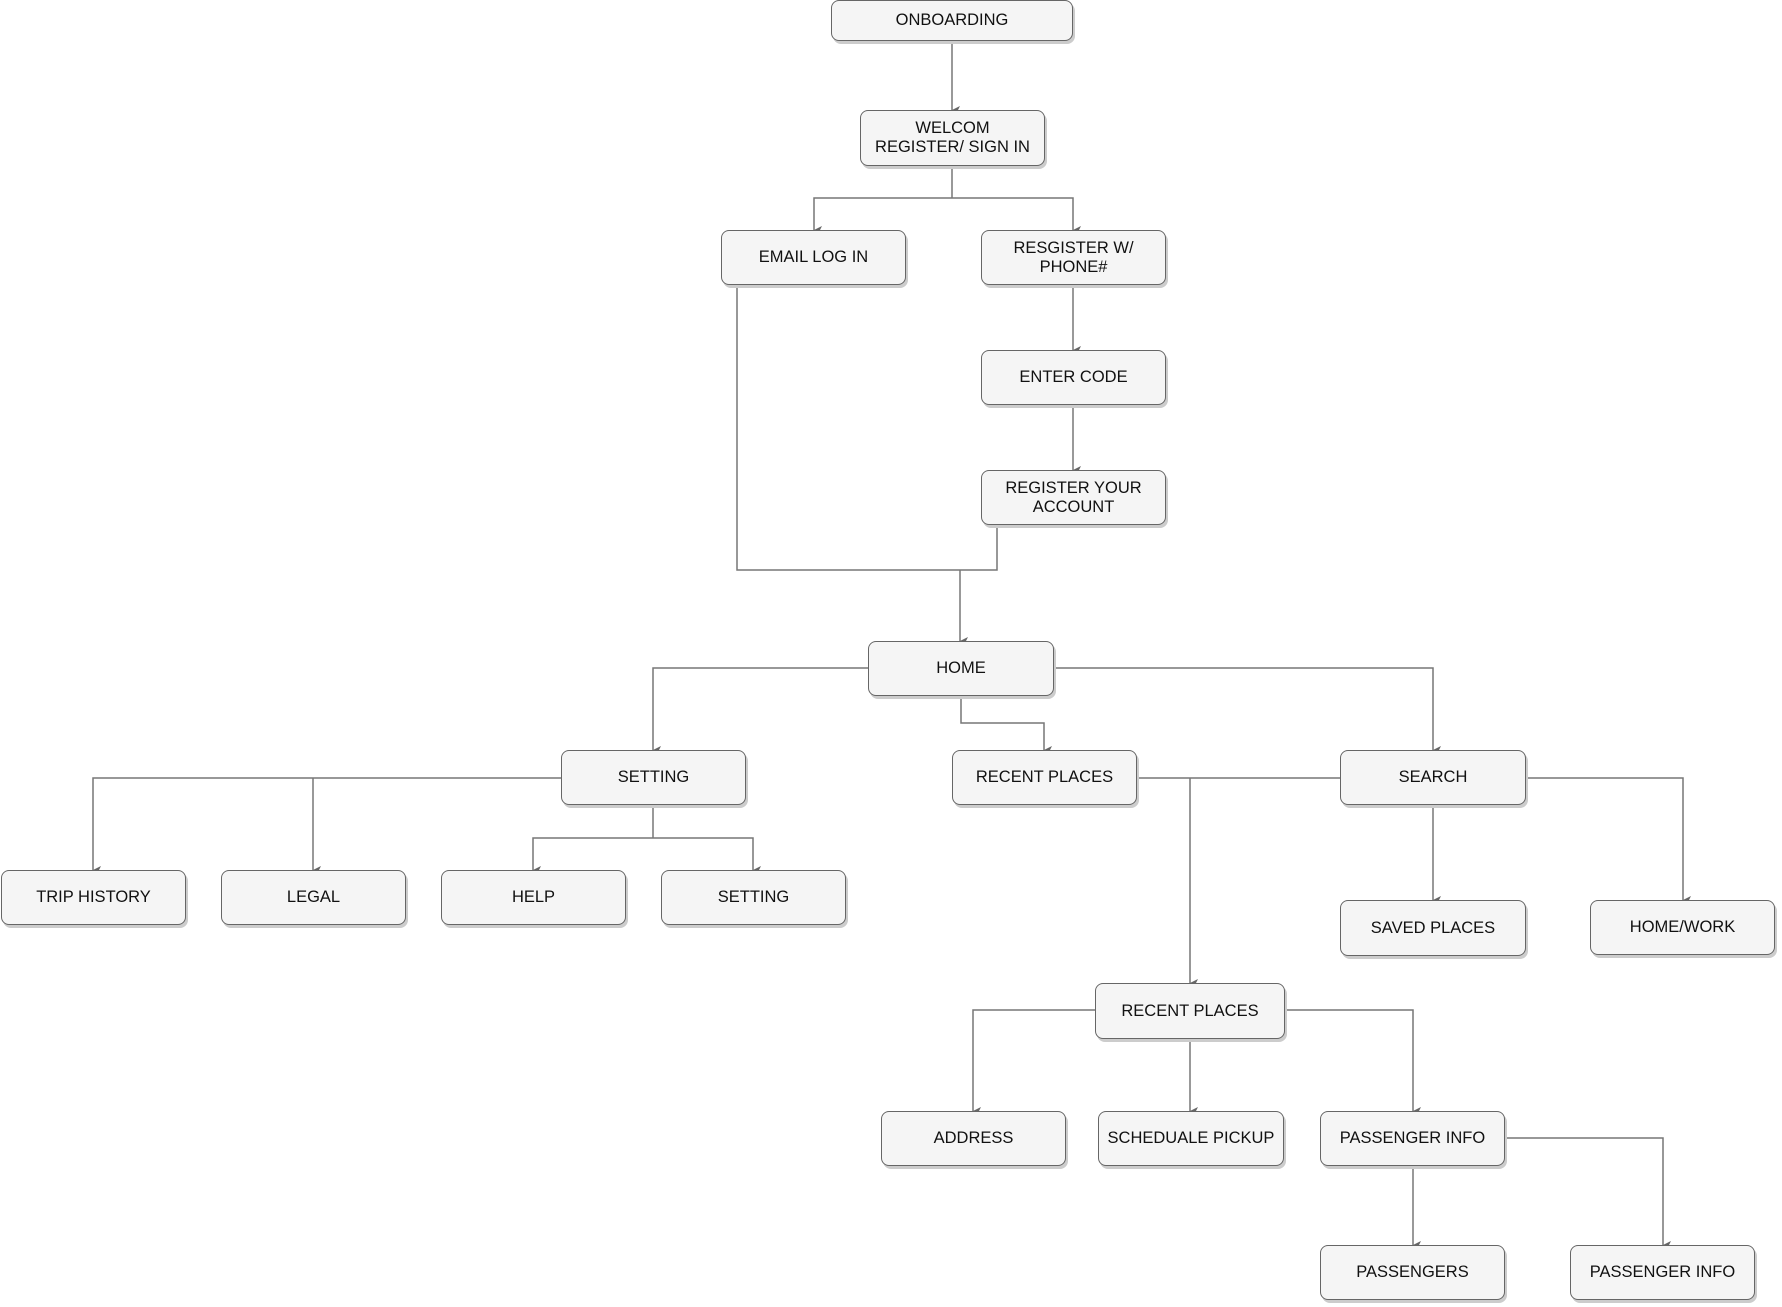  Describe the element at coordinates (760, 710) in the screenshot. I see `edge-home-setting` at that location.